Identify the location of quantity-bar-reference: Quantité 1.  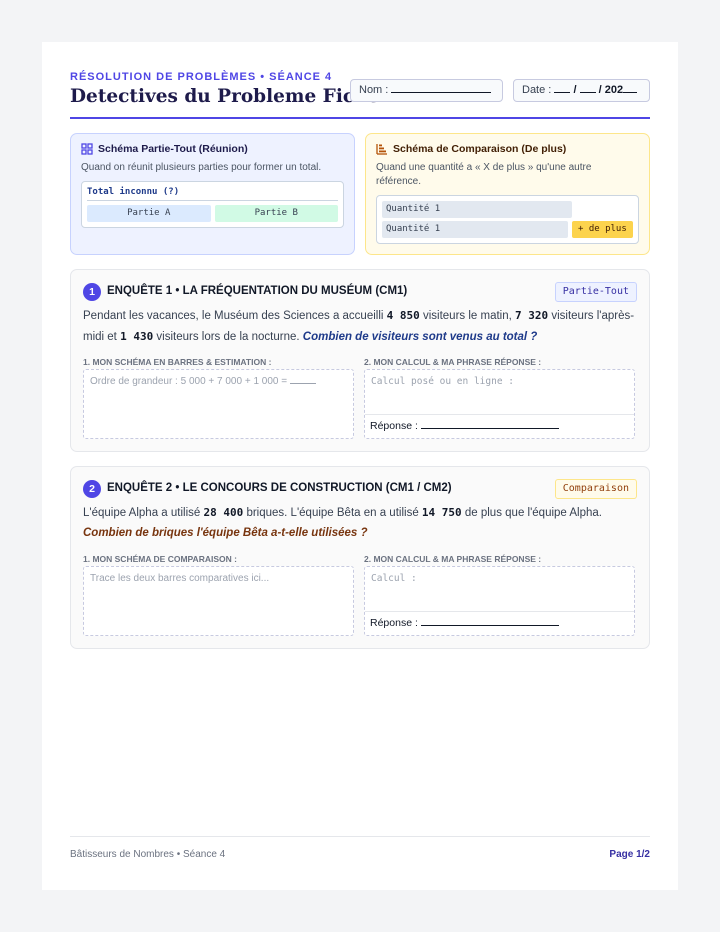
(477, 209).